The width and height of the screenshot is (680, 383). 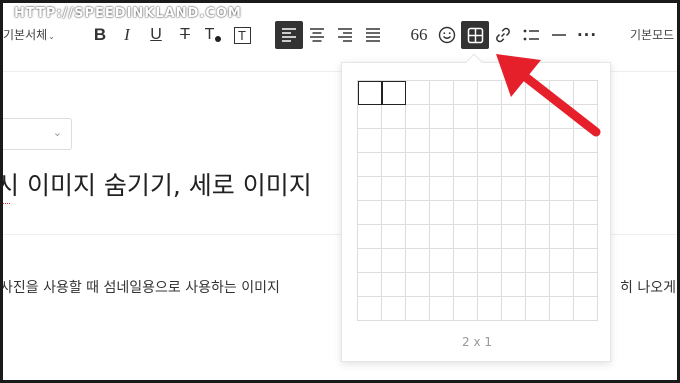 I want to click on emoticon-button, so click(x=447, y=35).